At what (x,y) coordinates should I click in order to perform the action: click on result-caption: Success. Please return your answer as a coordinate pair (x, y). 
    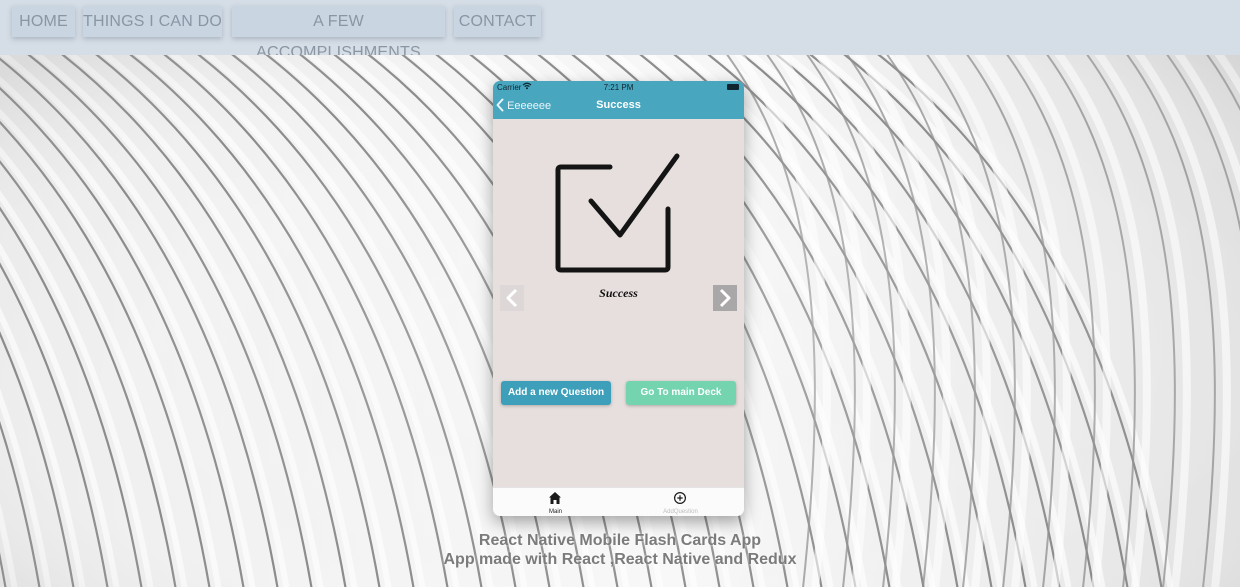
    Looking at the image, I should click on (618, 293).